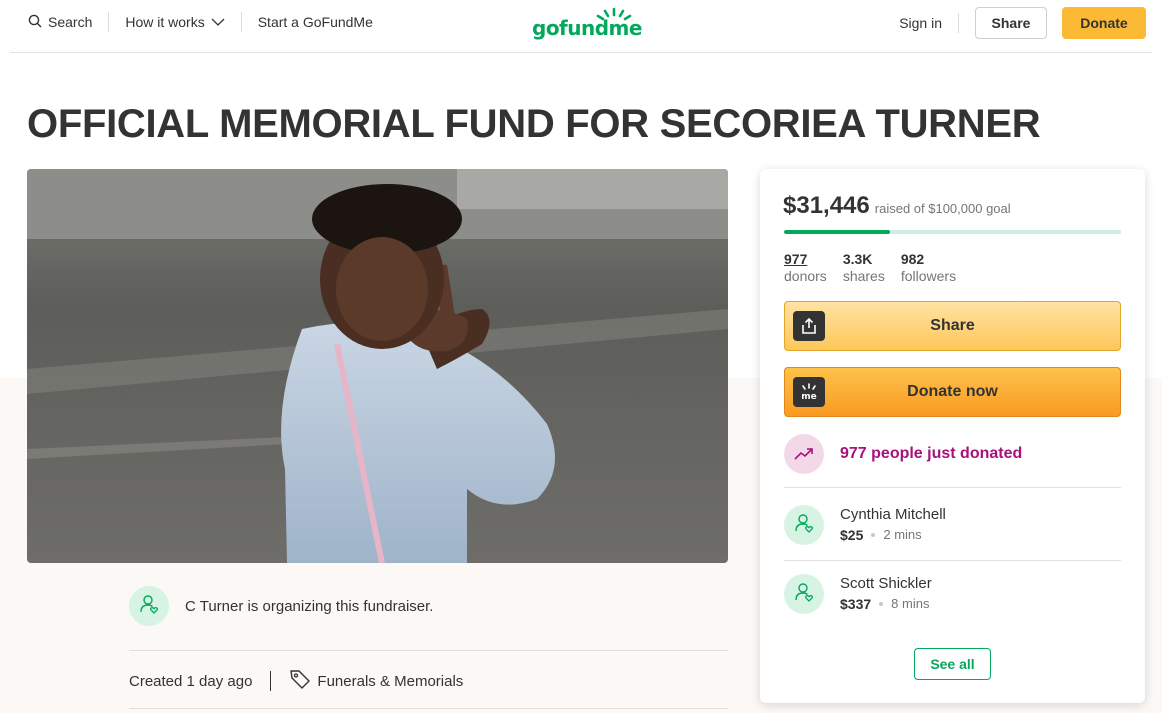 Image resolution: width=1162 pixels, height=713 pixels. What do you see at coordinates (808, 397) in the screenshot?
I see `me-icon-text: me` at bounding box center [808, 397].